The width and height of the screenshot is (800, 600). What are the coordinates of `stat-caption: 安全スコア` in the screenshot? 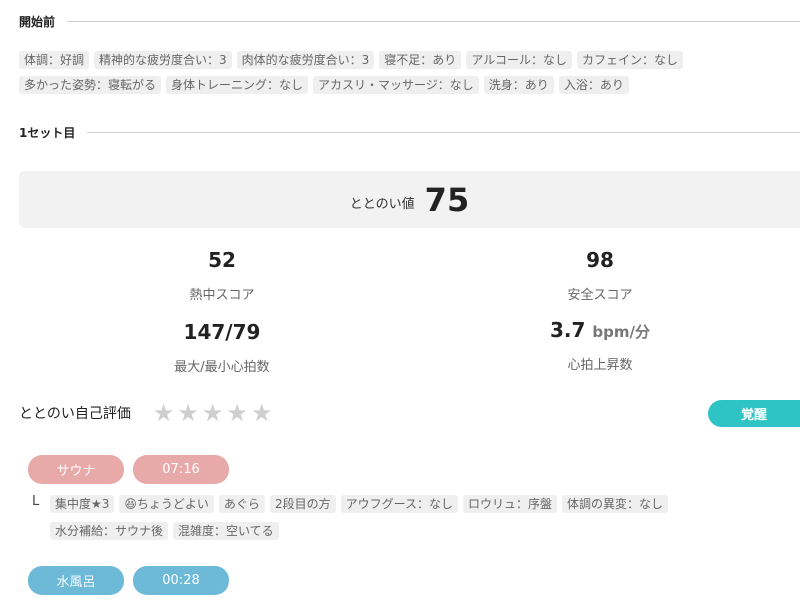 It's located at (600, 295).